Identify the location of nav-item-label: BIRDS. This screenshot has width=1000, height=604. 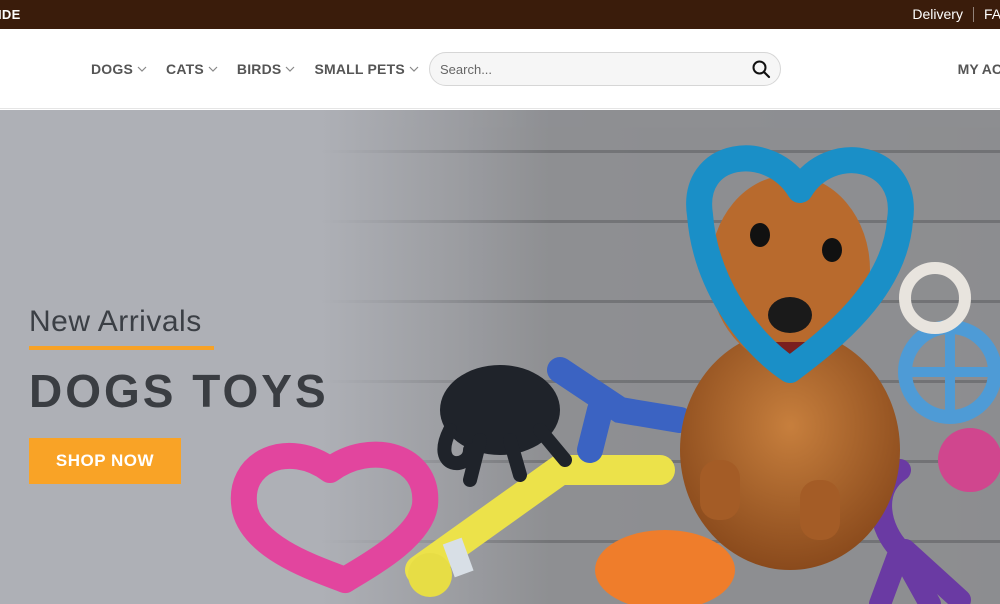
(259, 69).